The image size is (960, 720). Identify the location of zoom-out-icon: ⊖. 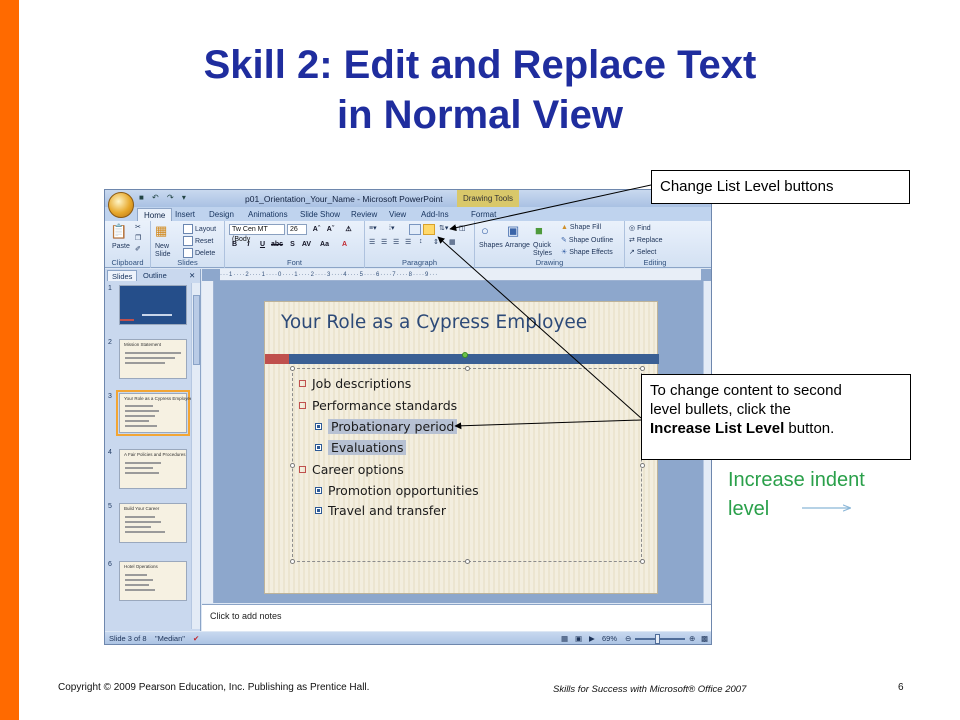
(628, 638).